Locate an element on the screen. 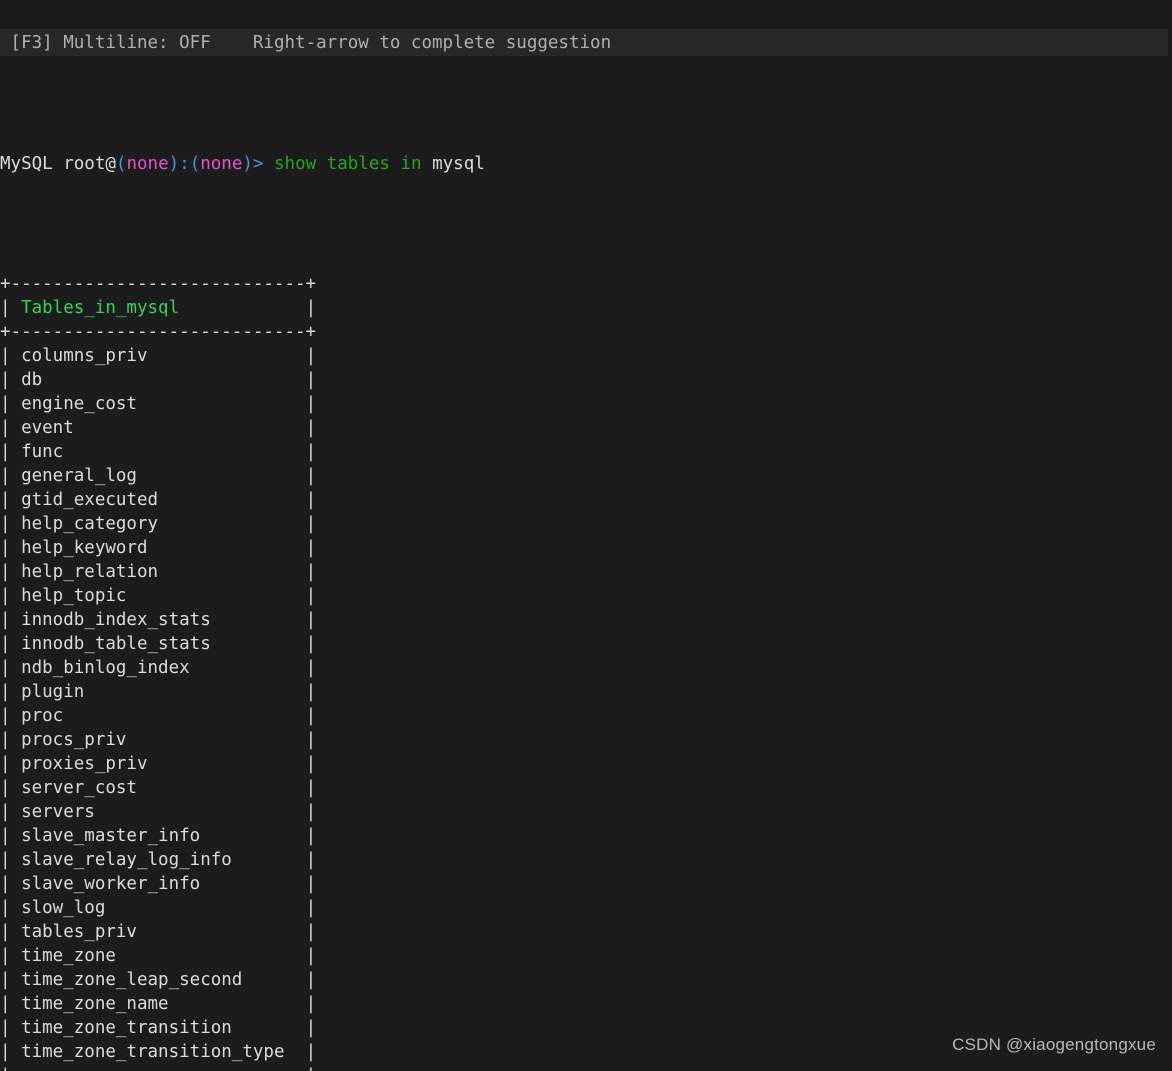 The width and height of the screenshot is (1172, 1071). table-cell-table-name: innodb_table_stats is located at coordinates (163, 644).